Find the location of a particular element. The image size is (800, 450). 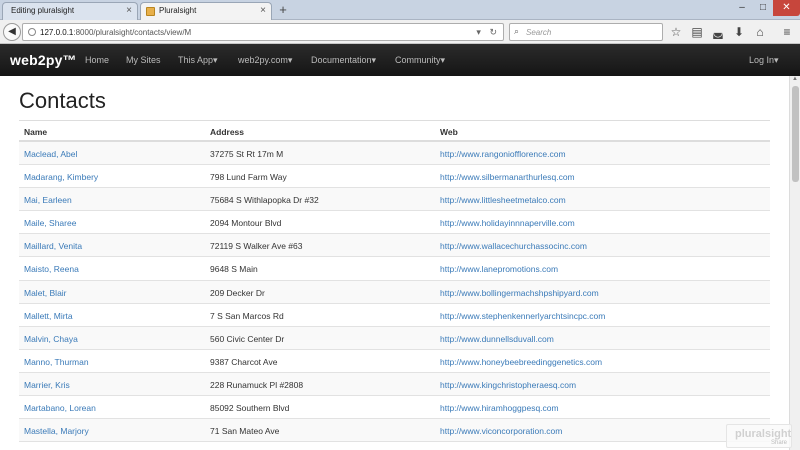

scroll-up-icon: ▲ is located at coordinates (795, 80).